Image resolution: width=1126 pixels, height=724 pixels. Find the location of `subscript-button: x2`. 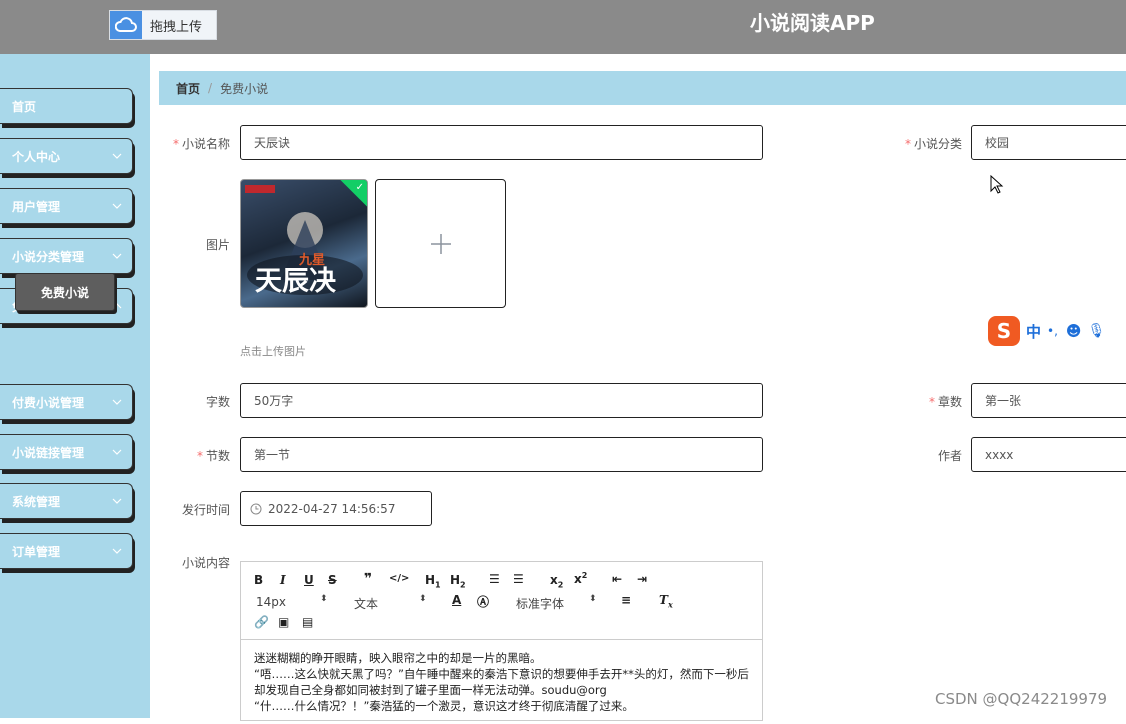

subscript-button: x2 is located at coordinates (556, 581).